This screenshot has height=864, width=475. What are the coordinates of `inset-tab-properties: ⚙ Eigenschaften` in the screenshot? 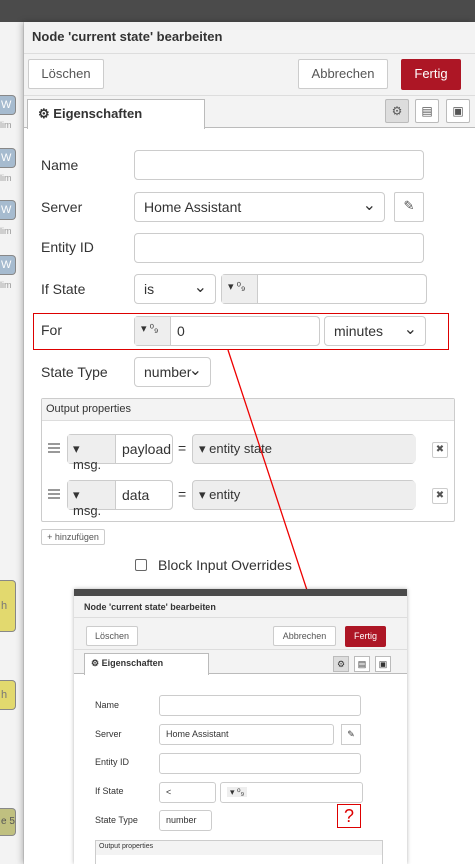 It's located at (146, 664).